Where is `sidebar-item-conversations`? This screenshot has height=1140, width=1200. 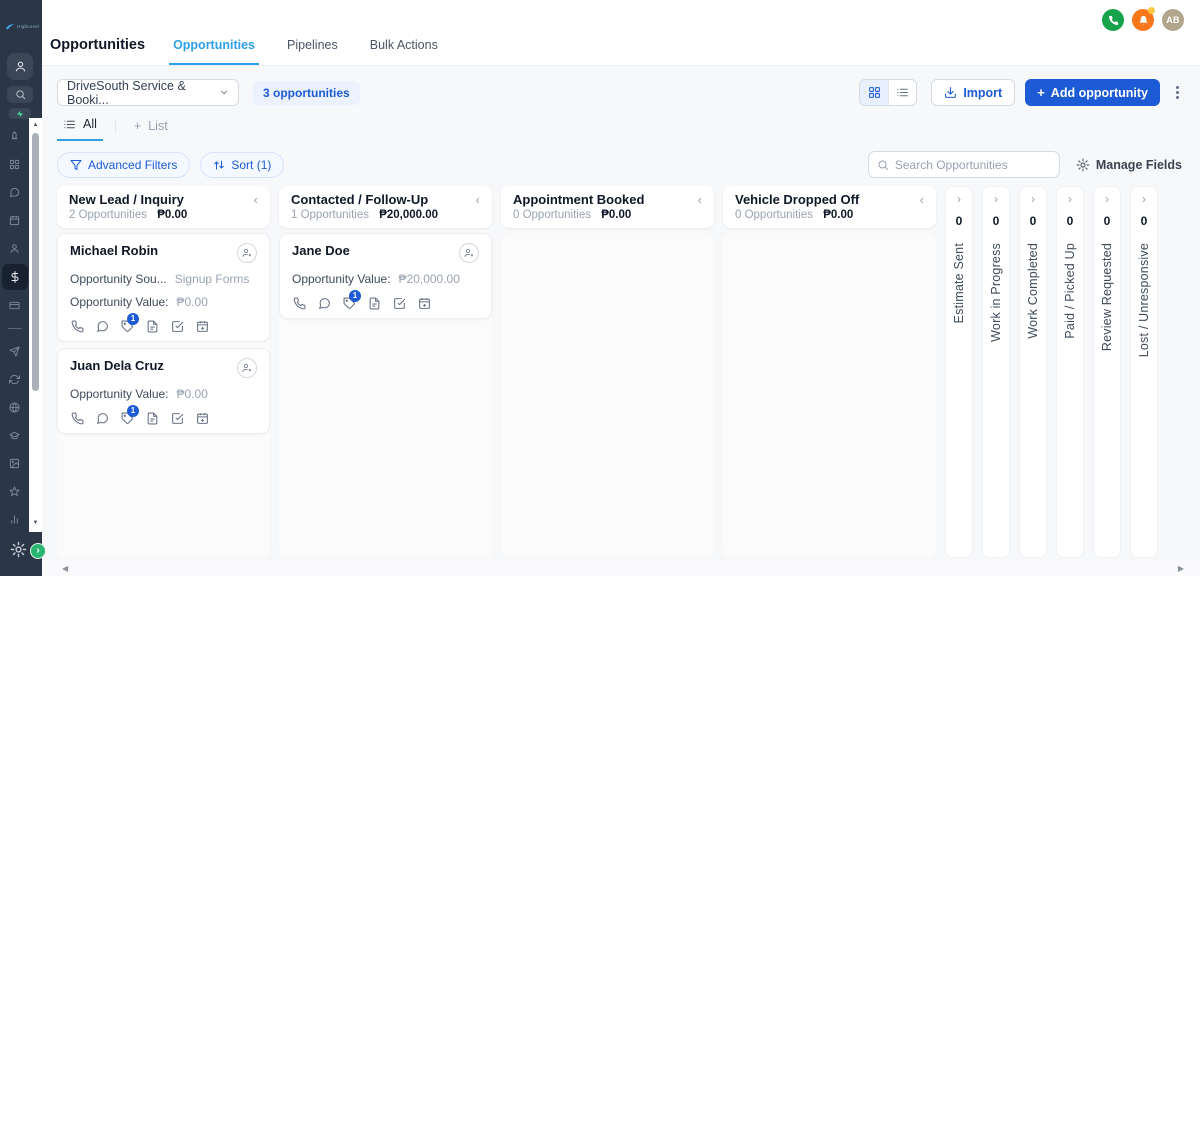
sidebar-item-conversations is located at coordinates (14, 192).